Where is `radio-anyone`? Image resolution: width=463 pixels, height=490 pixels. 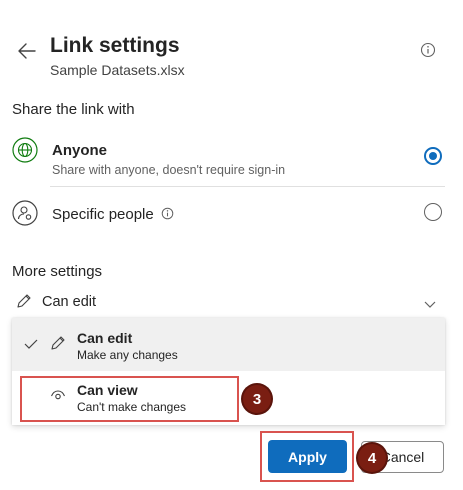
radio-anyone is located at coordinates (433, 156).